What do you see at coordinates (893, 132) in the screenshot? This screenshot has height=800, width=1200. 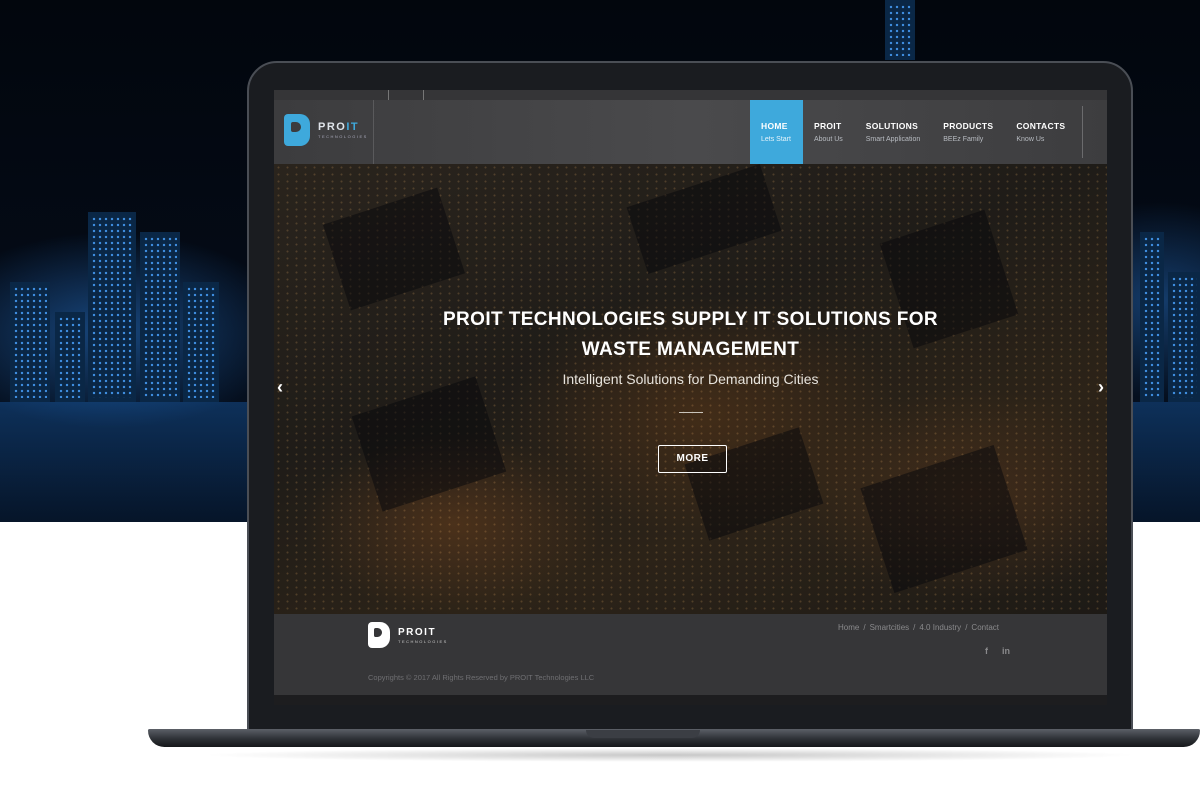 I see `nav-item-solutions: SOLUTIONS Smart Application` at bounding box center [893, 132].